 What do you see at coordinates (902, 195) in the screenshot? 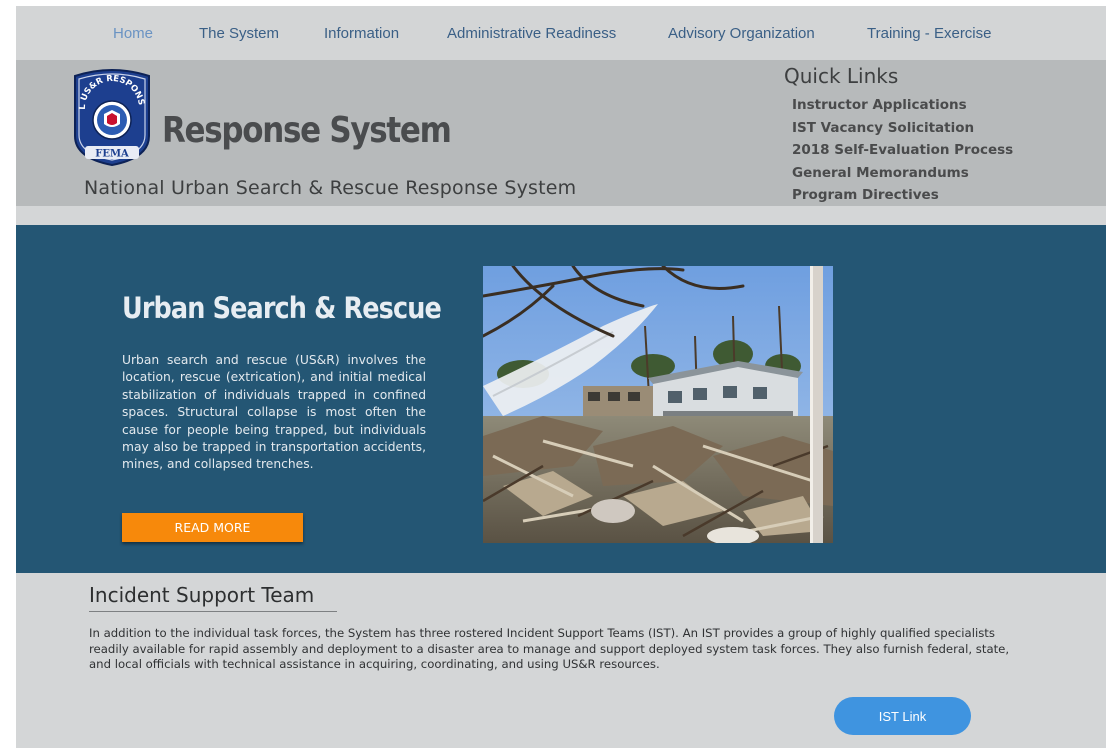
I see `quick-link-program-directives: Program Directives` at bounding box center [902, 195].